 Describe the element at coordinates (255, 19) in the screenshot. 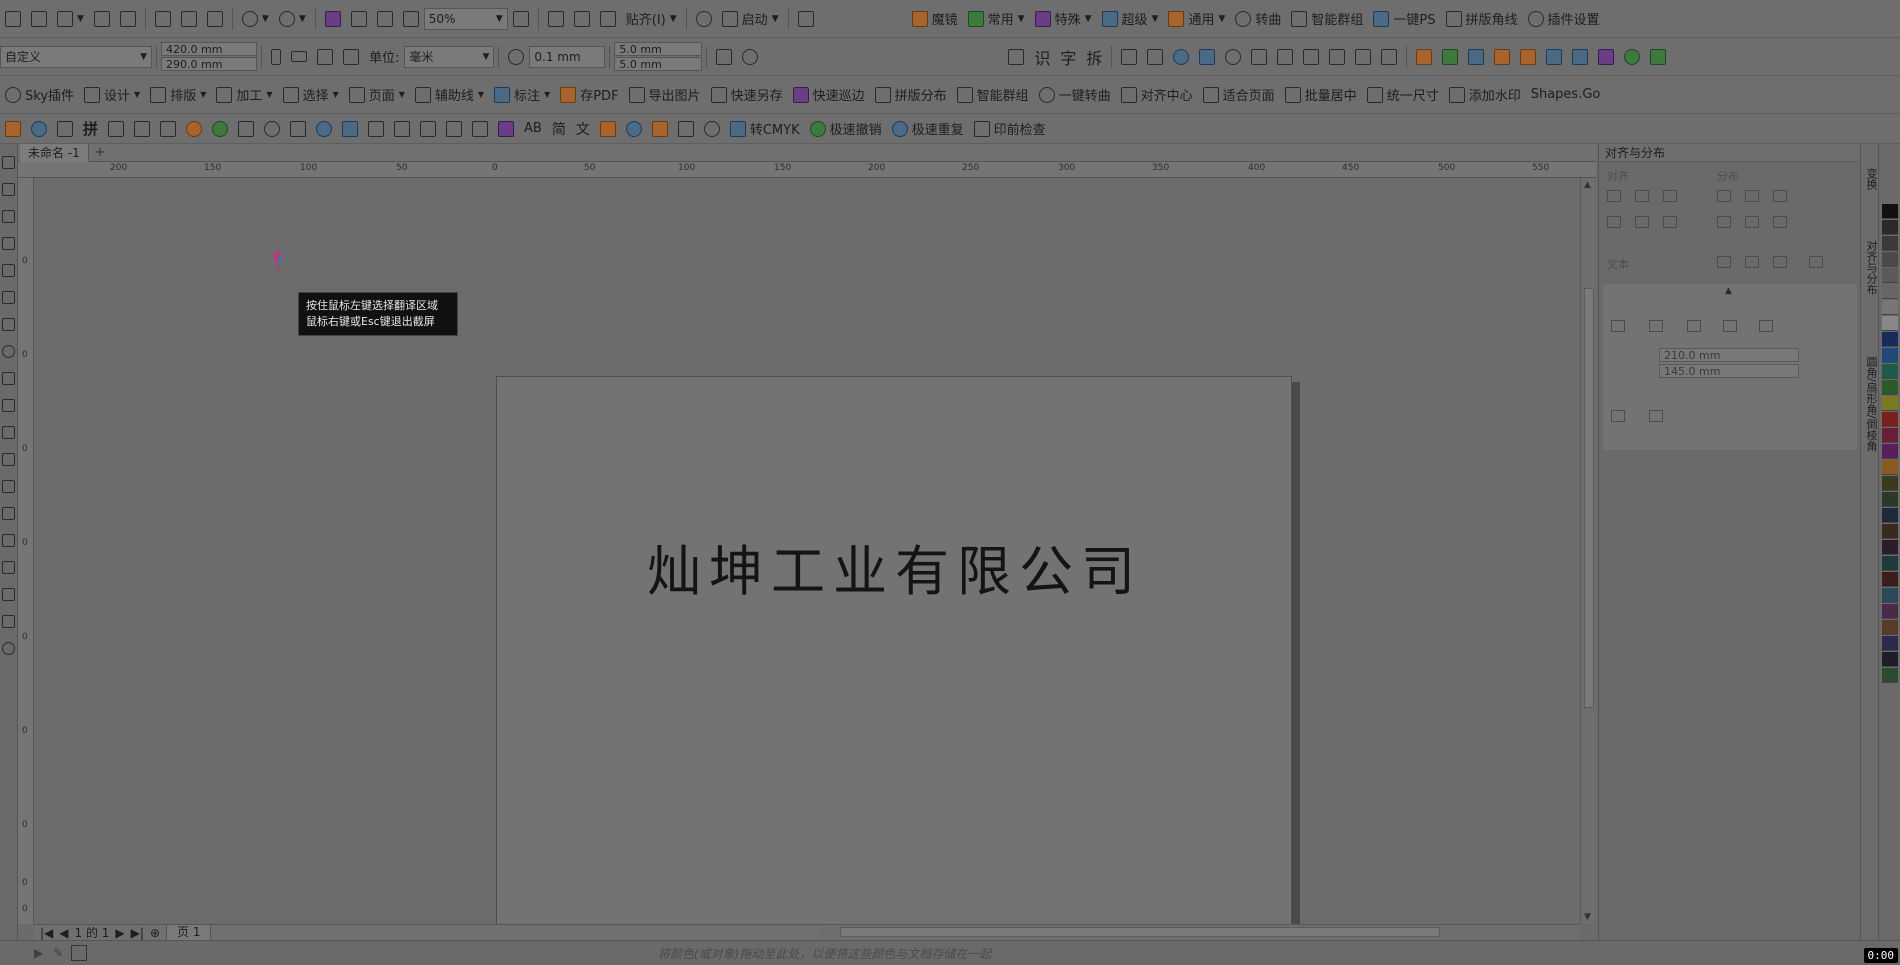

I see `undo-button: ▼` at that location.